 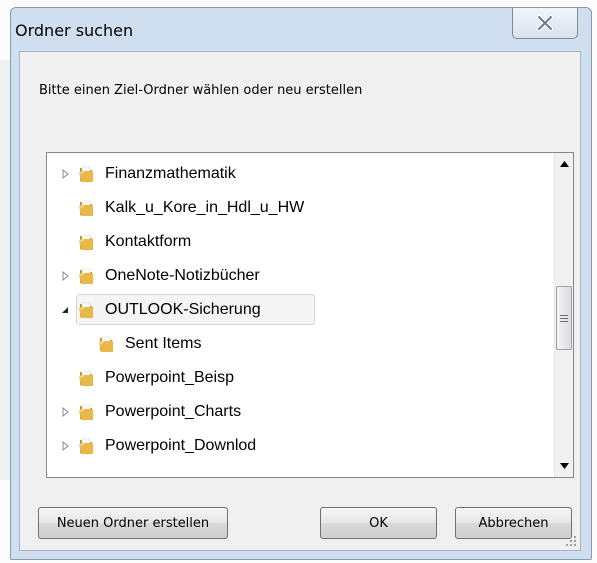 What do you see at coordinates (183, 309) in the screenshot?
I see `tree-item-label: OUTLOOK-Sicherung` at bounding box center [183, 309].